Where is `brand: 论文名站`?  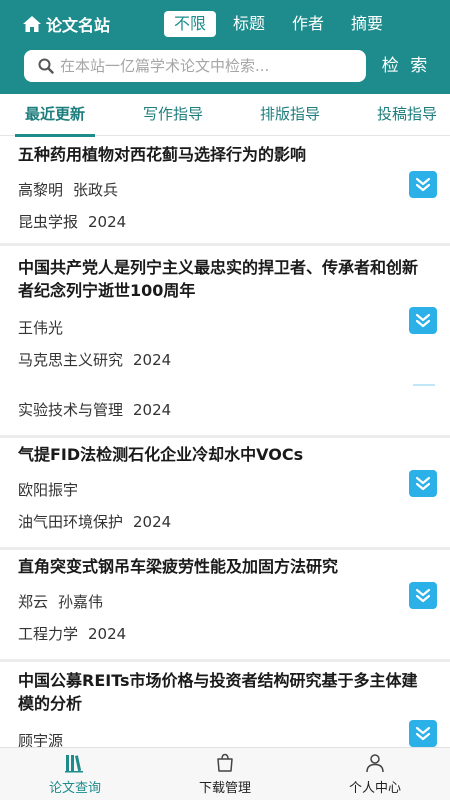
brand: 论文名站 is located at coordinates (66, 24).